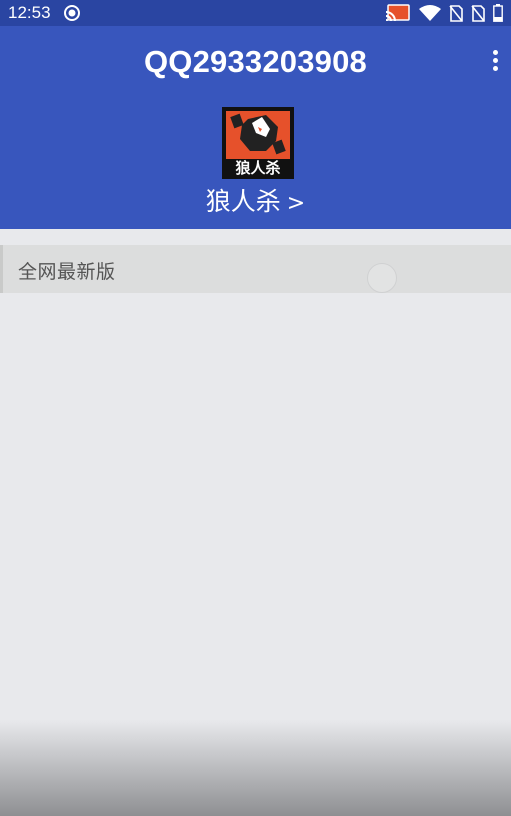 The width and height of the screenshot is (511, 816). I want to click on status-icons, so click(444, 13).